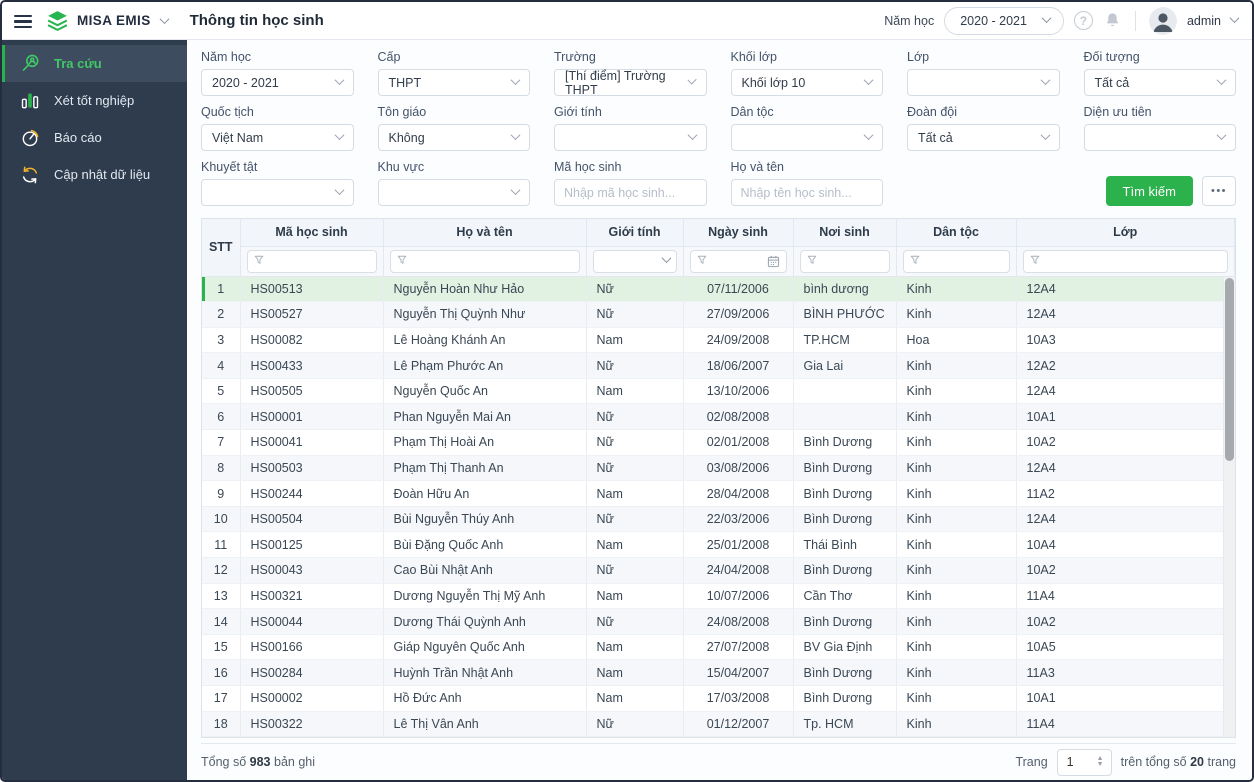  Describe the element at coordinates (845, 724) in the screenshot. I see `cell-birthplace: Tp. HCM` at that location.